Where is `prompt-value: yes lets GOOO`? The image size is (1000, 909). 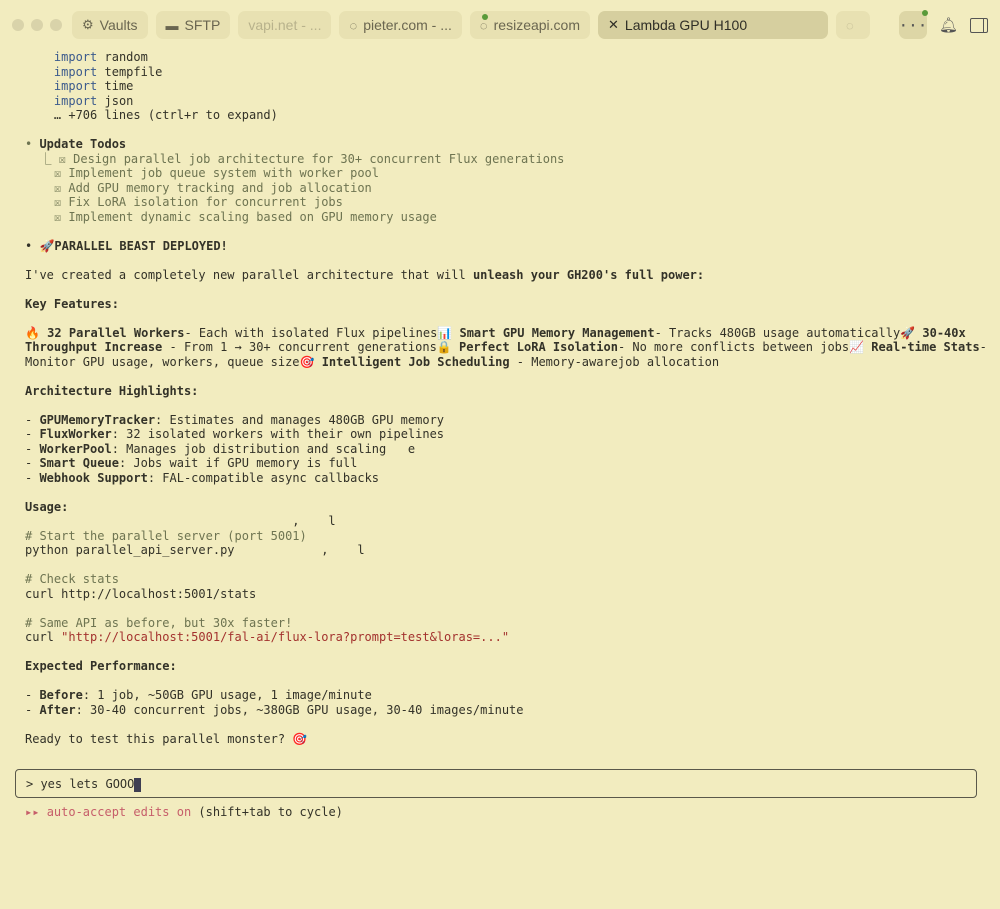 prompt-value: yes lets GOOO is located at coordinates (87, 784).